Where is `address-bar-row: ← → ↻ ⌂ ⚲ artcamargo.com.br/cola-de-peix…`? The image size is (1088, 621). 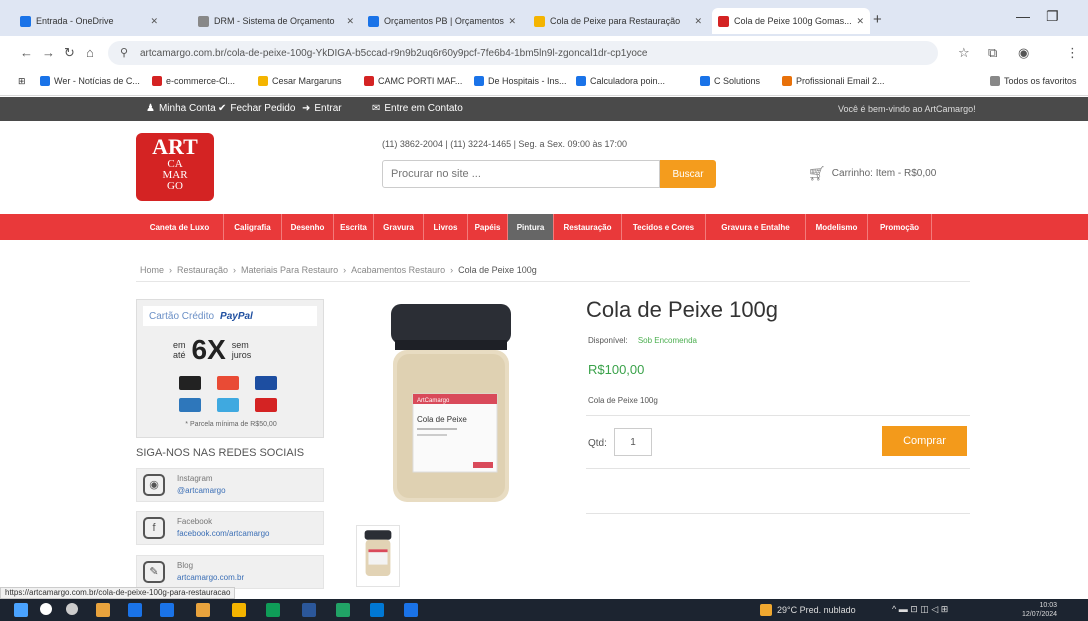
address-bar-row: ← → ↻ ⌂ ⚲ artcamargo.com.br/cola-de-peix… is located at coordinates (544, 53).